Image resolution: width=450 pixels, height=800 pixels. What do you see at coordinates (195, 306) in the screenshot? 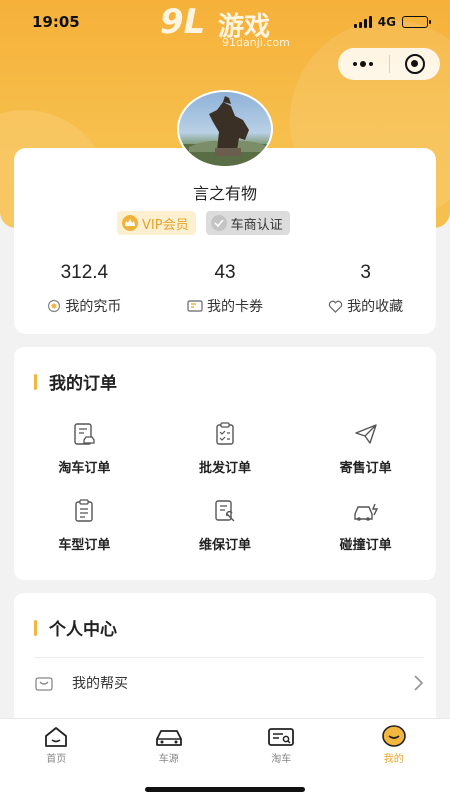
I see `coupon-icon` at bounding box center [195, 306].